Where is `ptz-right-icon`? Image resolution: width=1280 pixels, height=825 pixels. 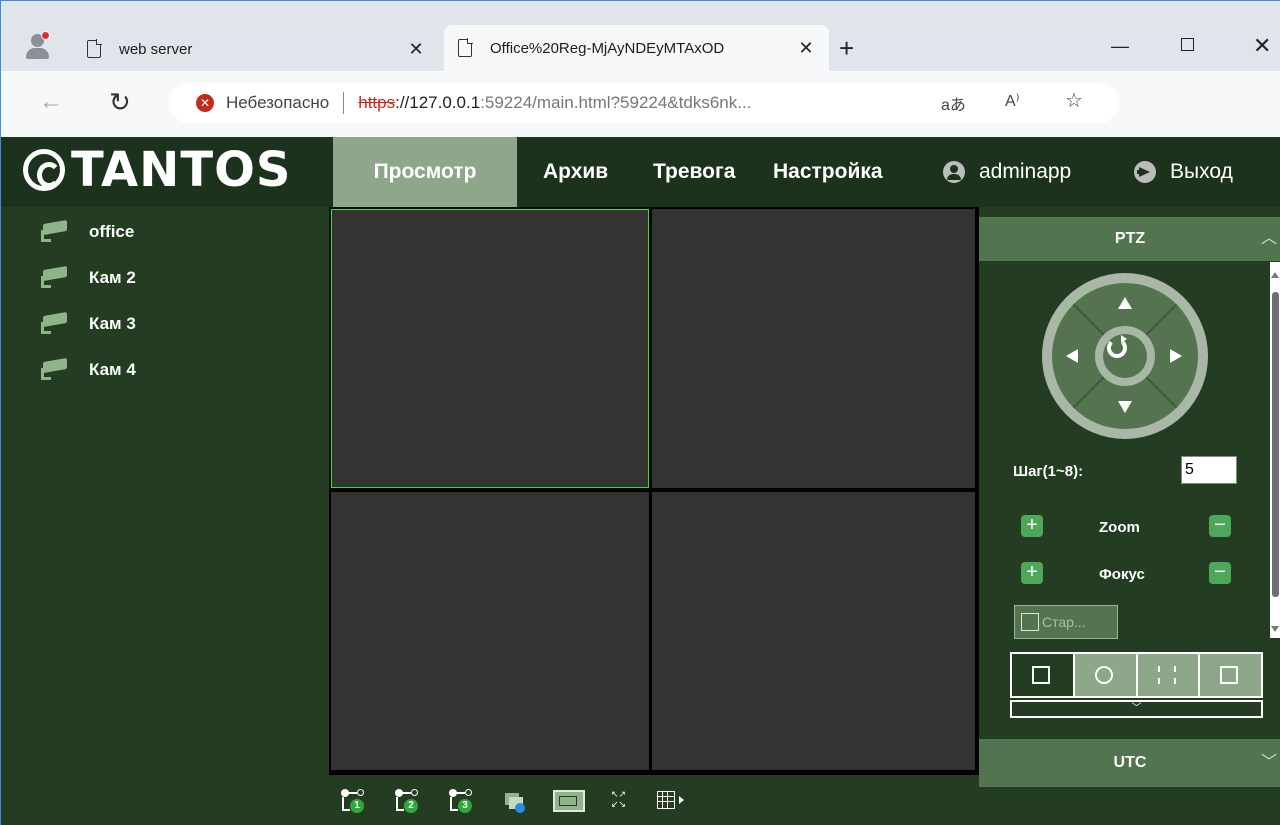 ptz-right-icon is located at coordinates (1176, 356).